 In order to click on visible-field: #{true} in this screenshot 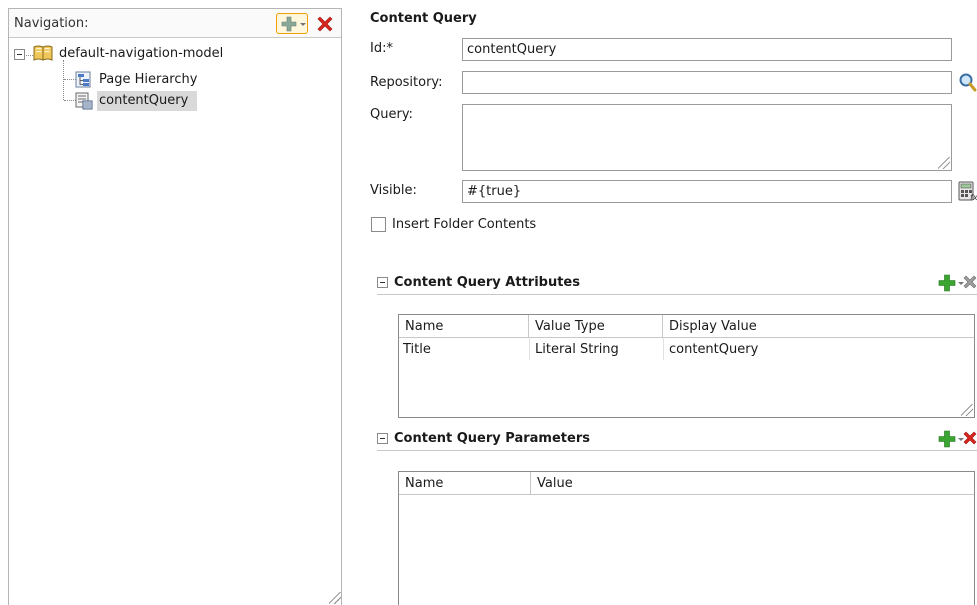, I will do `click(707, 191)`.